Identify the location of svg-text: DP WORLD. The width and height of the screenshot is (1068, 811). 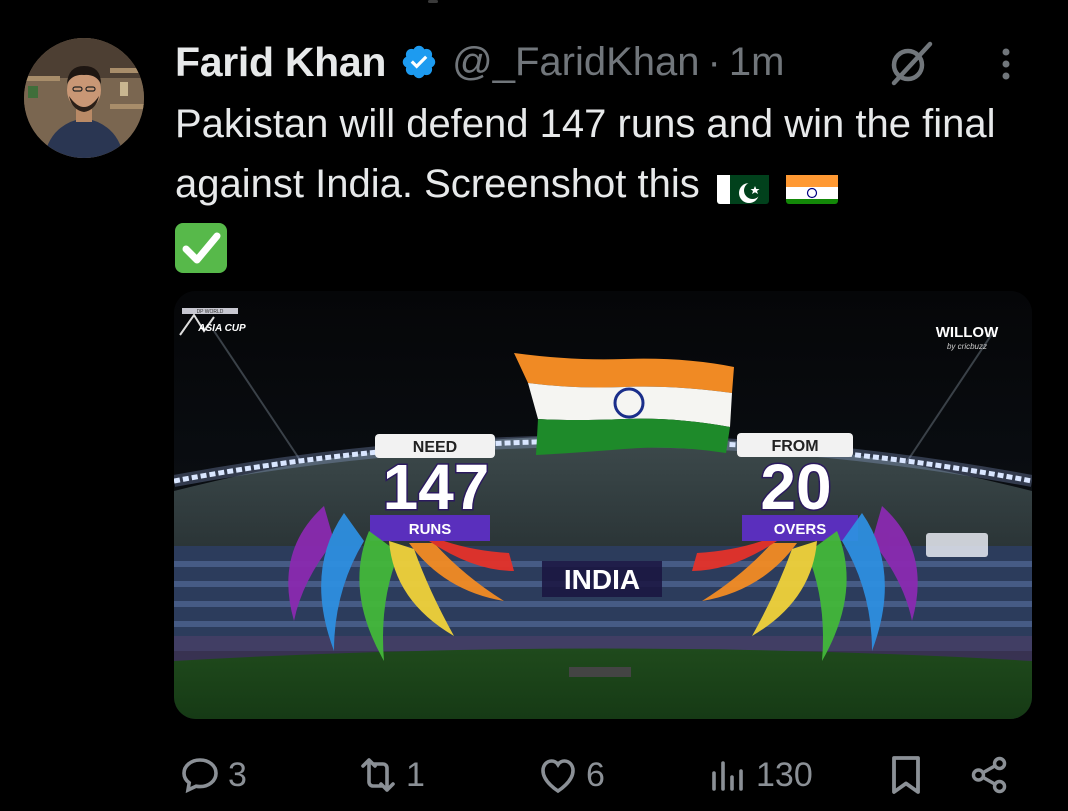
(210, 312).